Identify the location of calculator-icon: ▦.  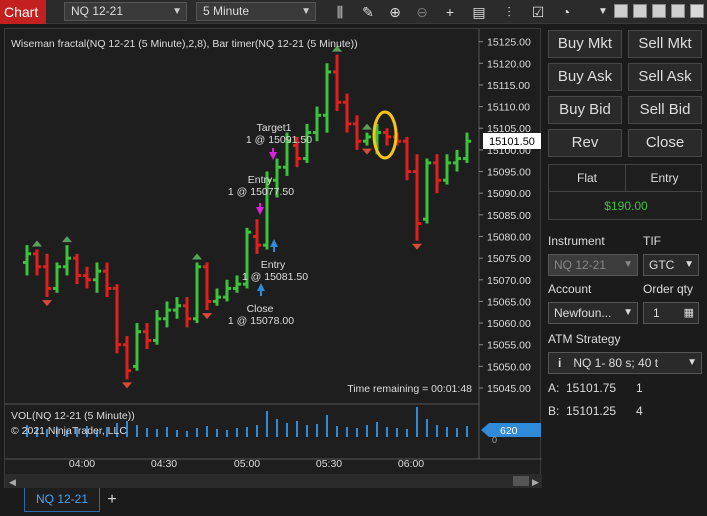
(689, 313).